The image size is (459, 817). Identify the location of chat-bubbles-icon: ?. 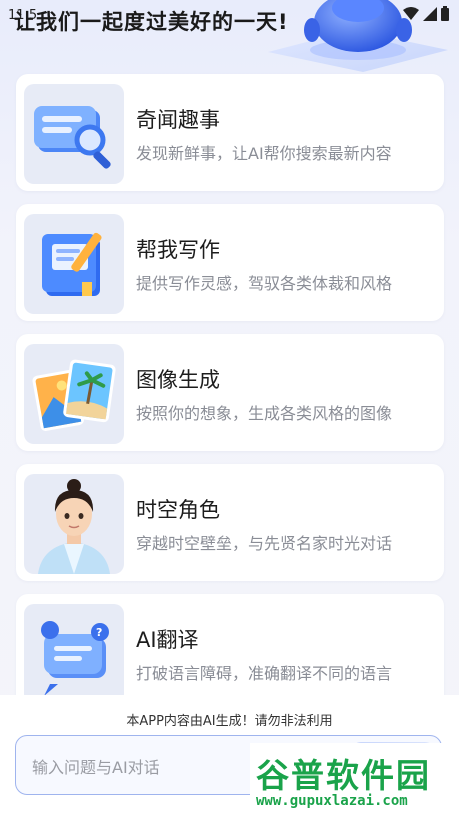
(74, 654).